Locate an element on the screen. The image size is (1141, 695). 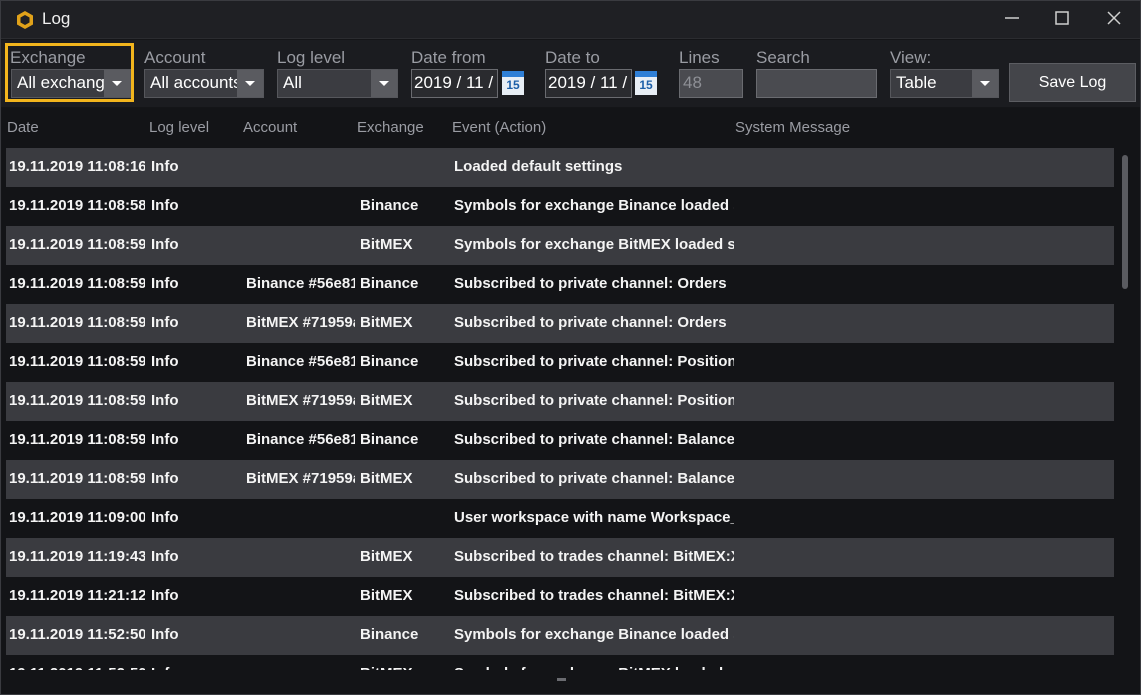
column-header-event: Event (Action) is located at coordinates (499, 127).